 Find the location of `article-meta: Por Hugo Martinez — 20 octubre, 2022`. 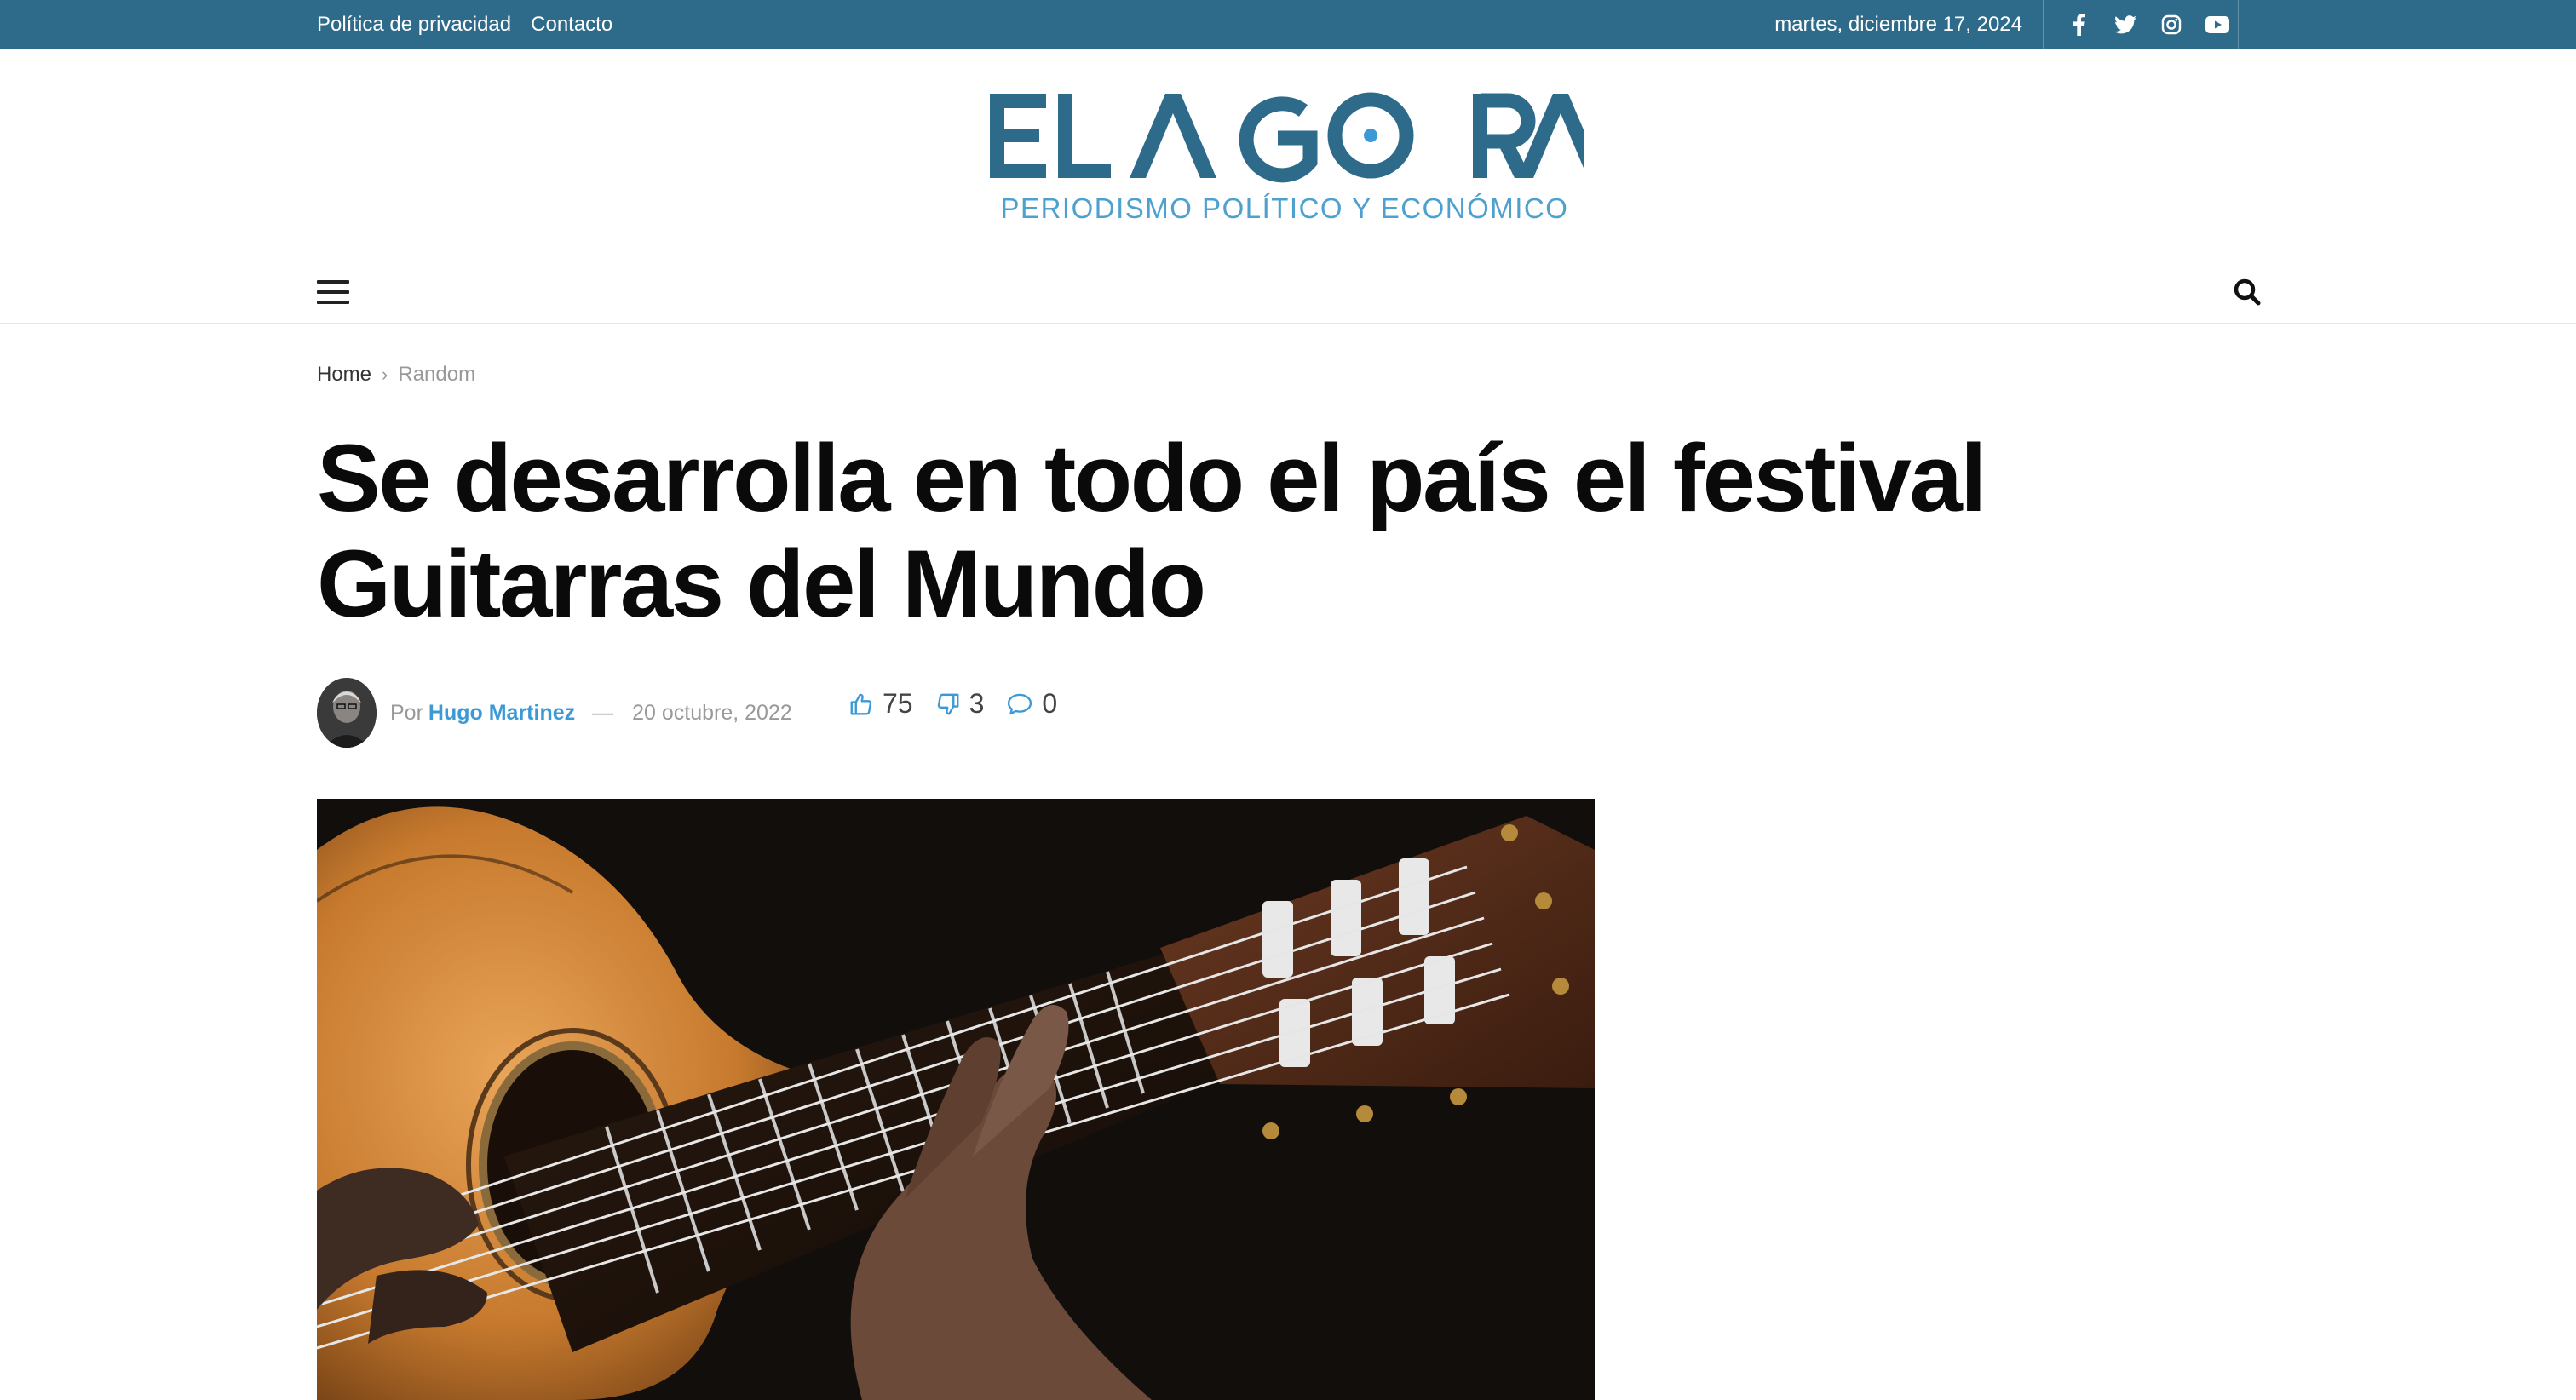

article-meta: Por Hugo Martinez — 20 octubre, 2022 is located at coordinates (555, 713).